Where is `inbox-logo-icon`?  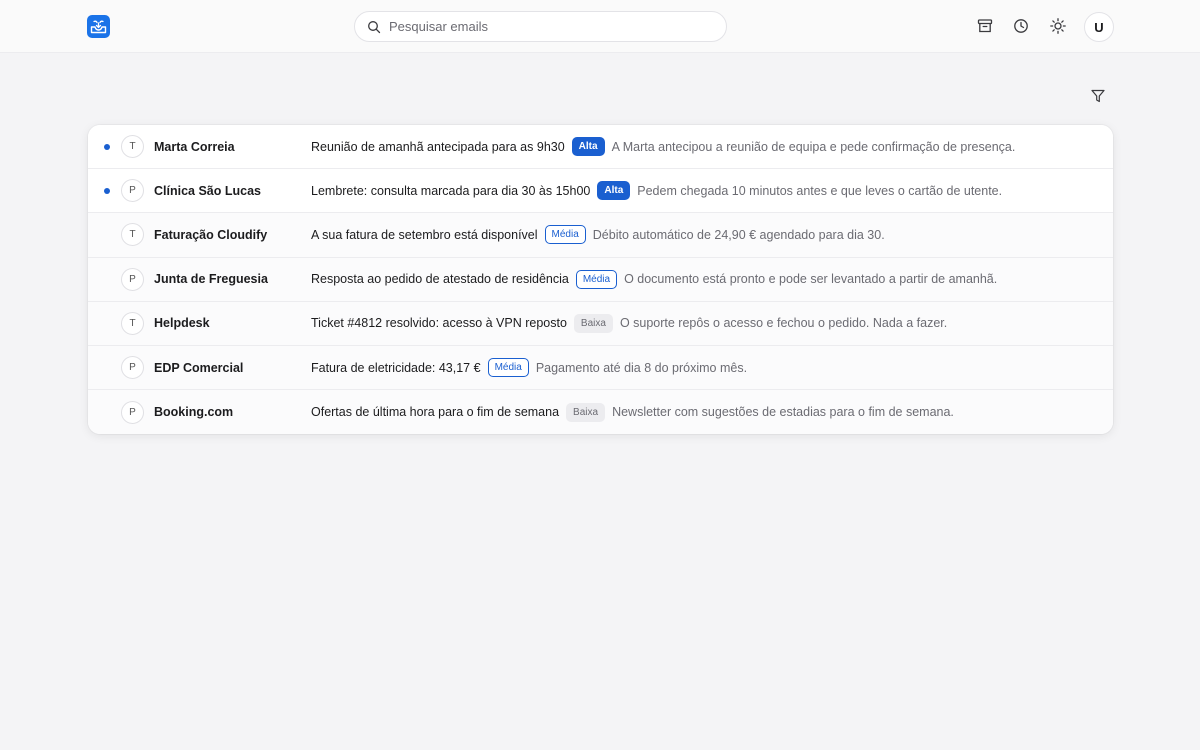
inbox-logo-icon is located at coordinates (98, 26).